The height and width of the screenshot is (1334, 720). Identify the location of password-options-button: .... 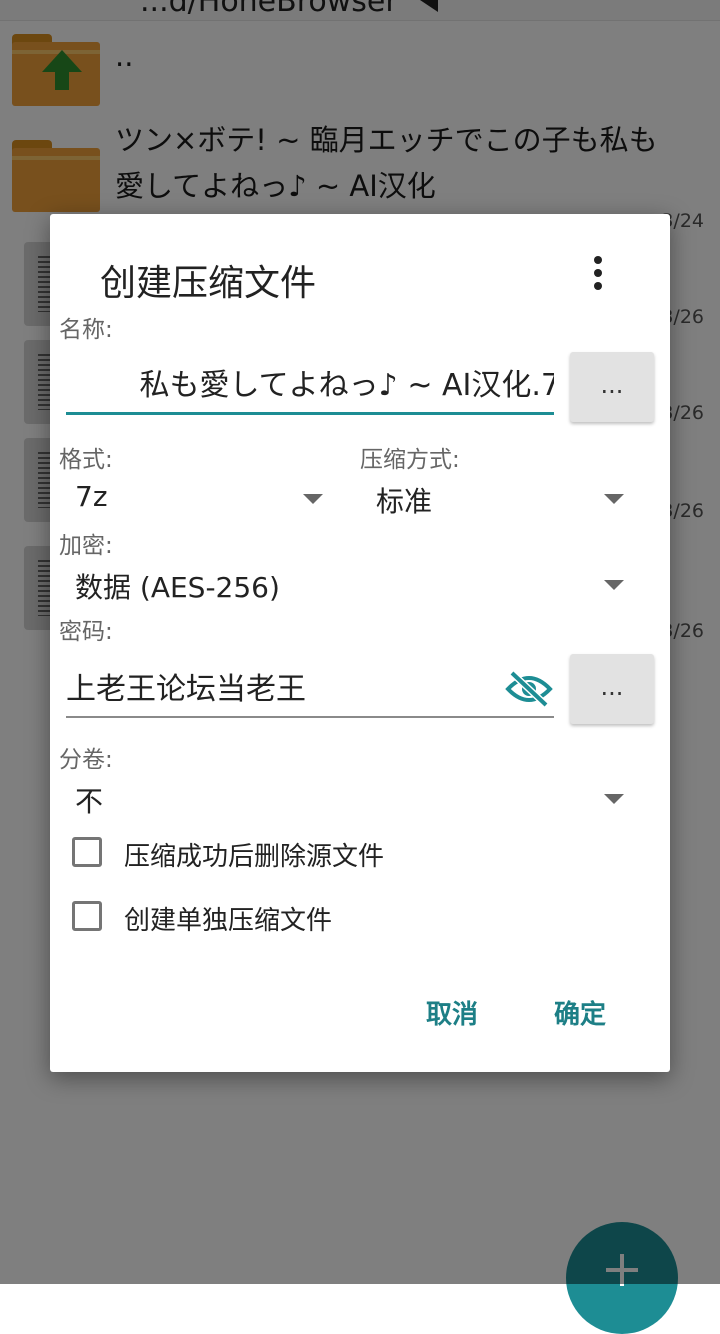
(612, 689).